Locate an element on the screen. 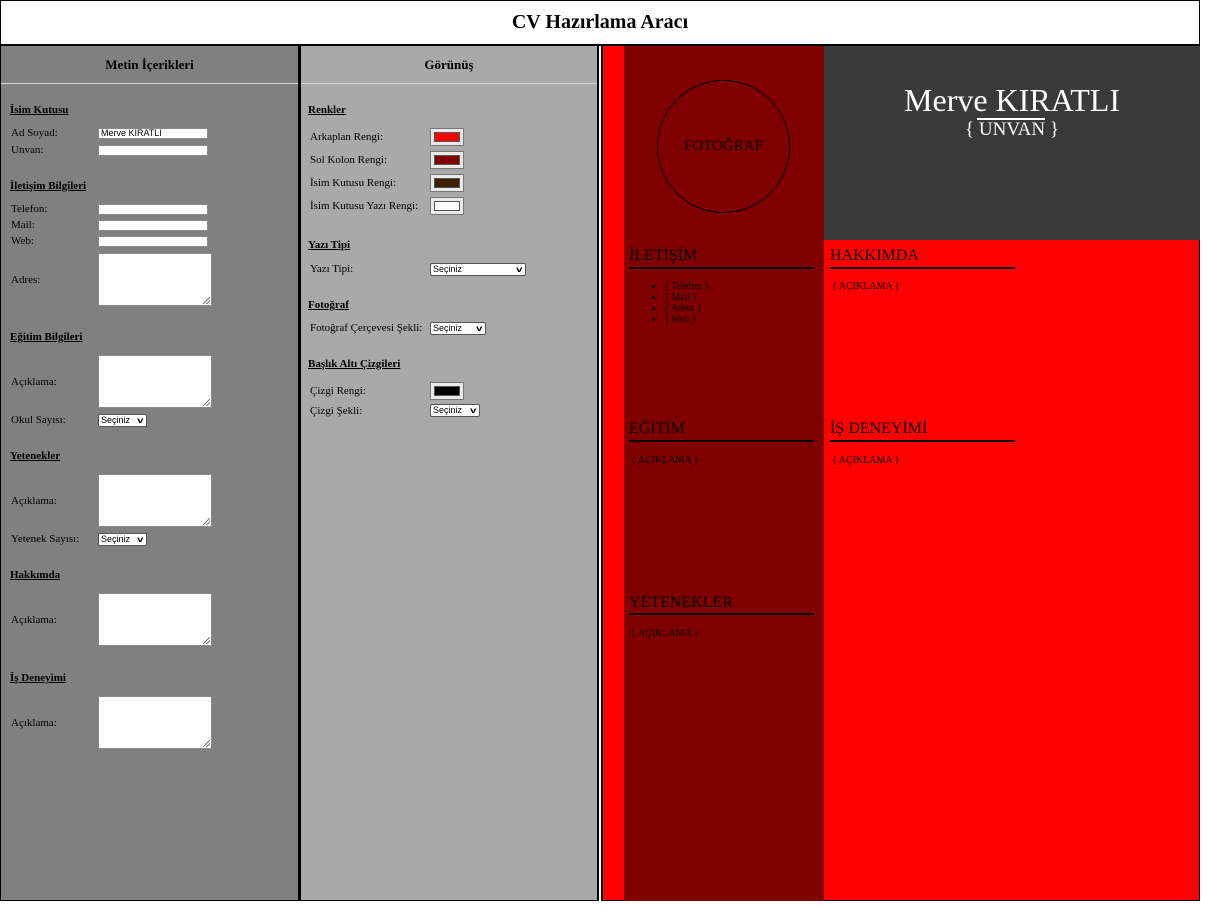  cv-contact-address: { Adres } is located at coordinates (686, 308).